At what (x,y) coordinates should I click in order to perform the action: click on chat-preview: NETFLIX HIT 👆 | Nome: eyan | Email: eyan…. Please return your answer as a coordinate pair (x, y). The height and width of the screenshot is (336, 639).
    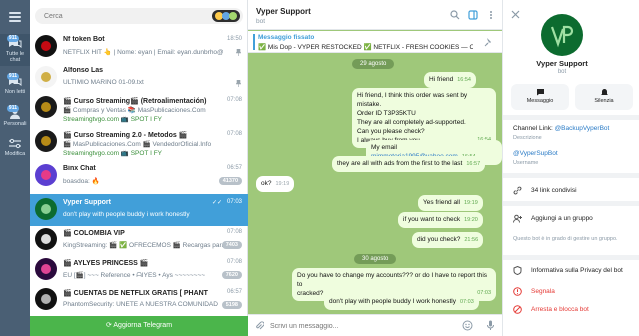
    Looking at the image, I should click on (143, 52).